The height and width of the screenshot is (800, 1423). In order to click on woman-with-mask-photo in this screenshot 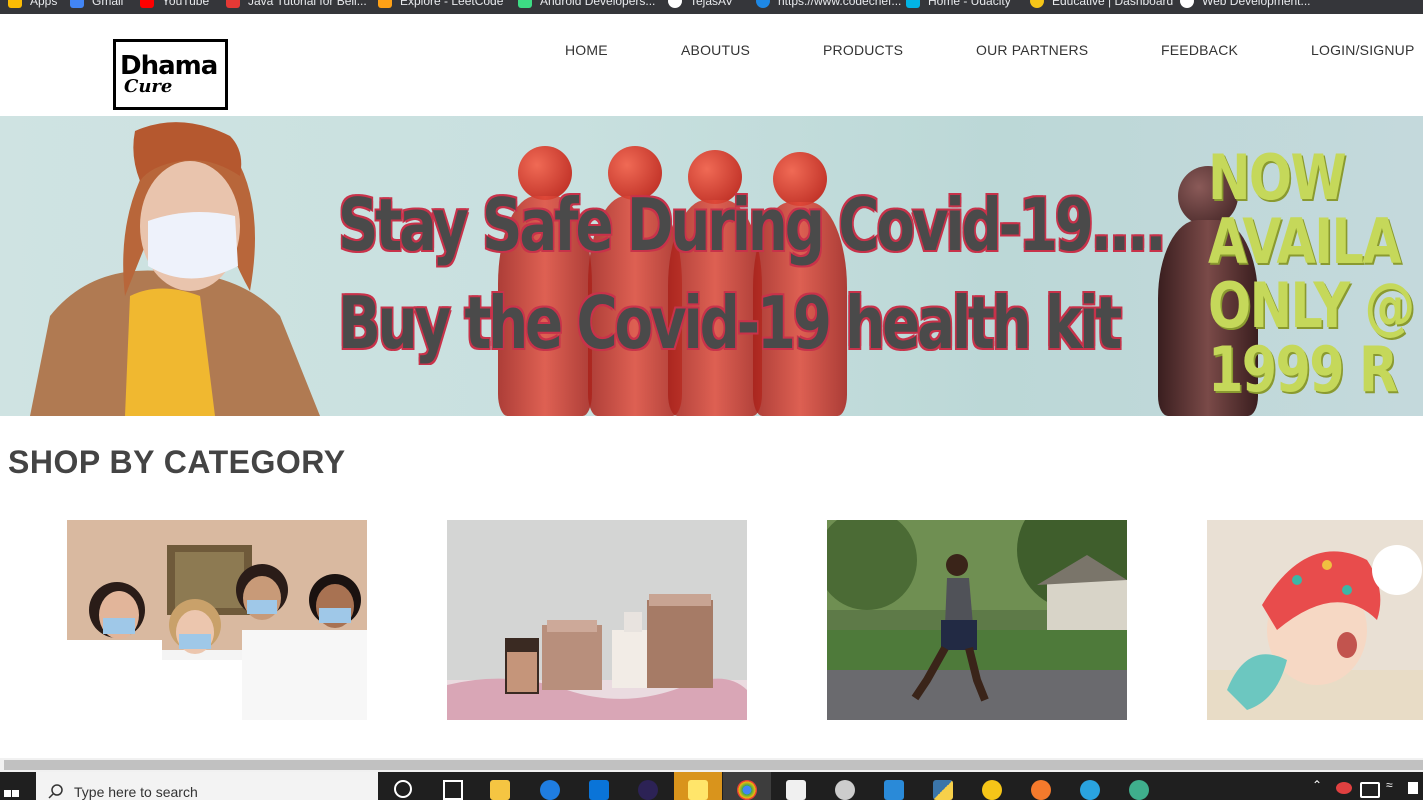, I will do `click(175, 269)`.